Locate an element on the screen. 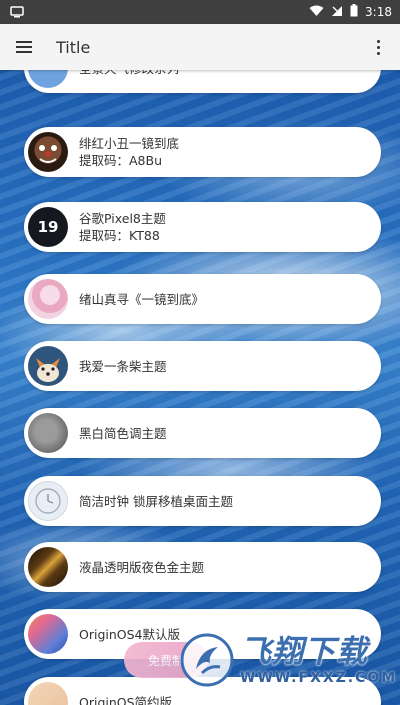  item-title: OriginOS简约版 is located at coordinates (126, 699).